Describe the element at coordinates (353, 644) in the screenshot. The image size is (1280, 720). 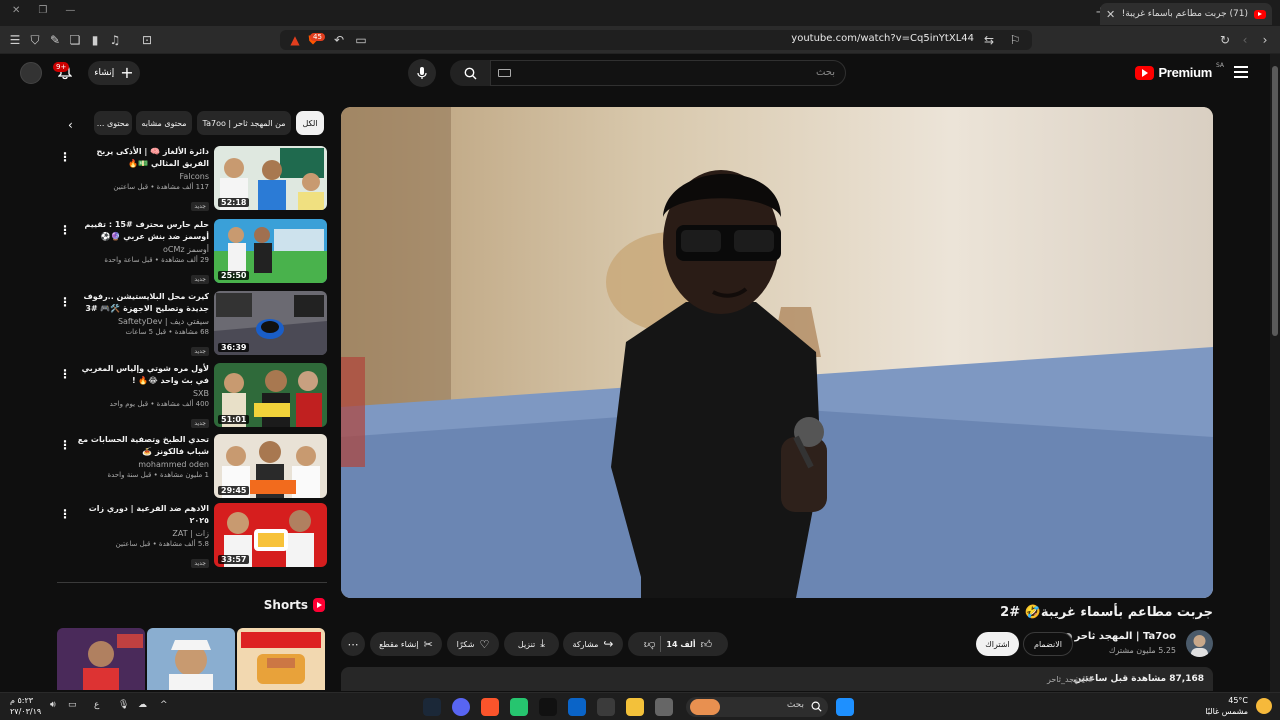
I see `more-actions-icon: ⋯` at that location.